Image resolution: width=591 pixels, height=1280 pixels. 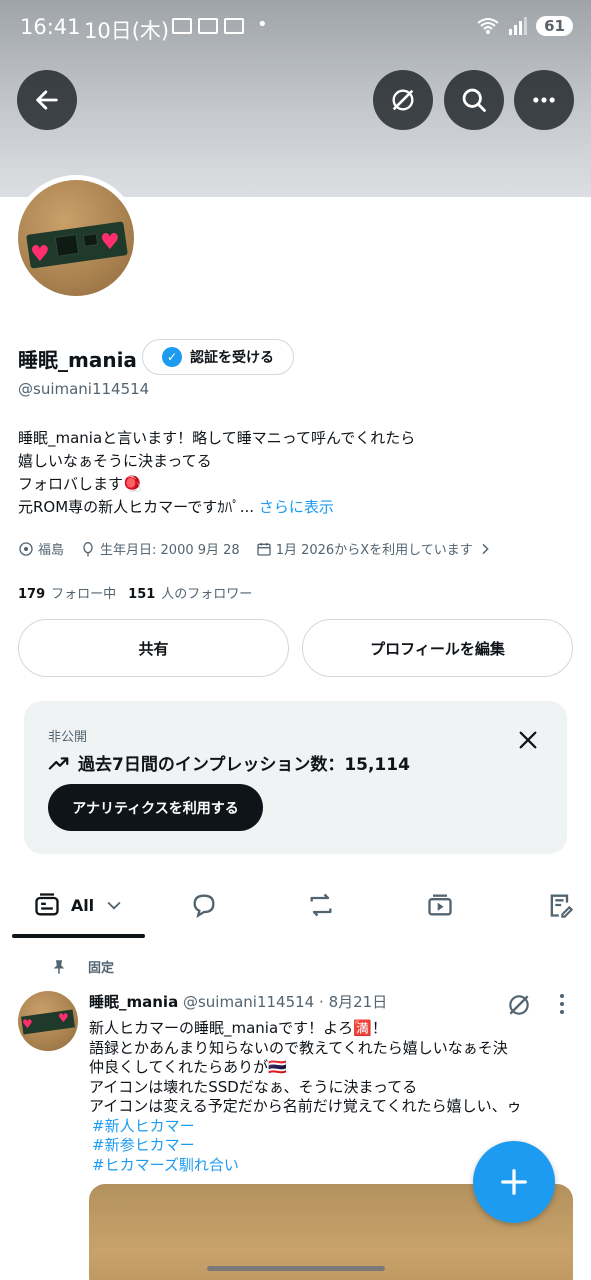 I want to click on notification-icons, so click(x=208, y=26).